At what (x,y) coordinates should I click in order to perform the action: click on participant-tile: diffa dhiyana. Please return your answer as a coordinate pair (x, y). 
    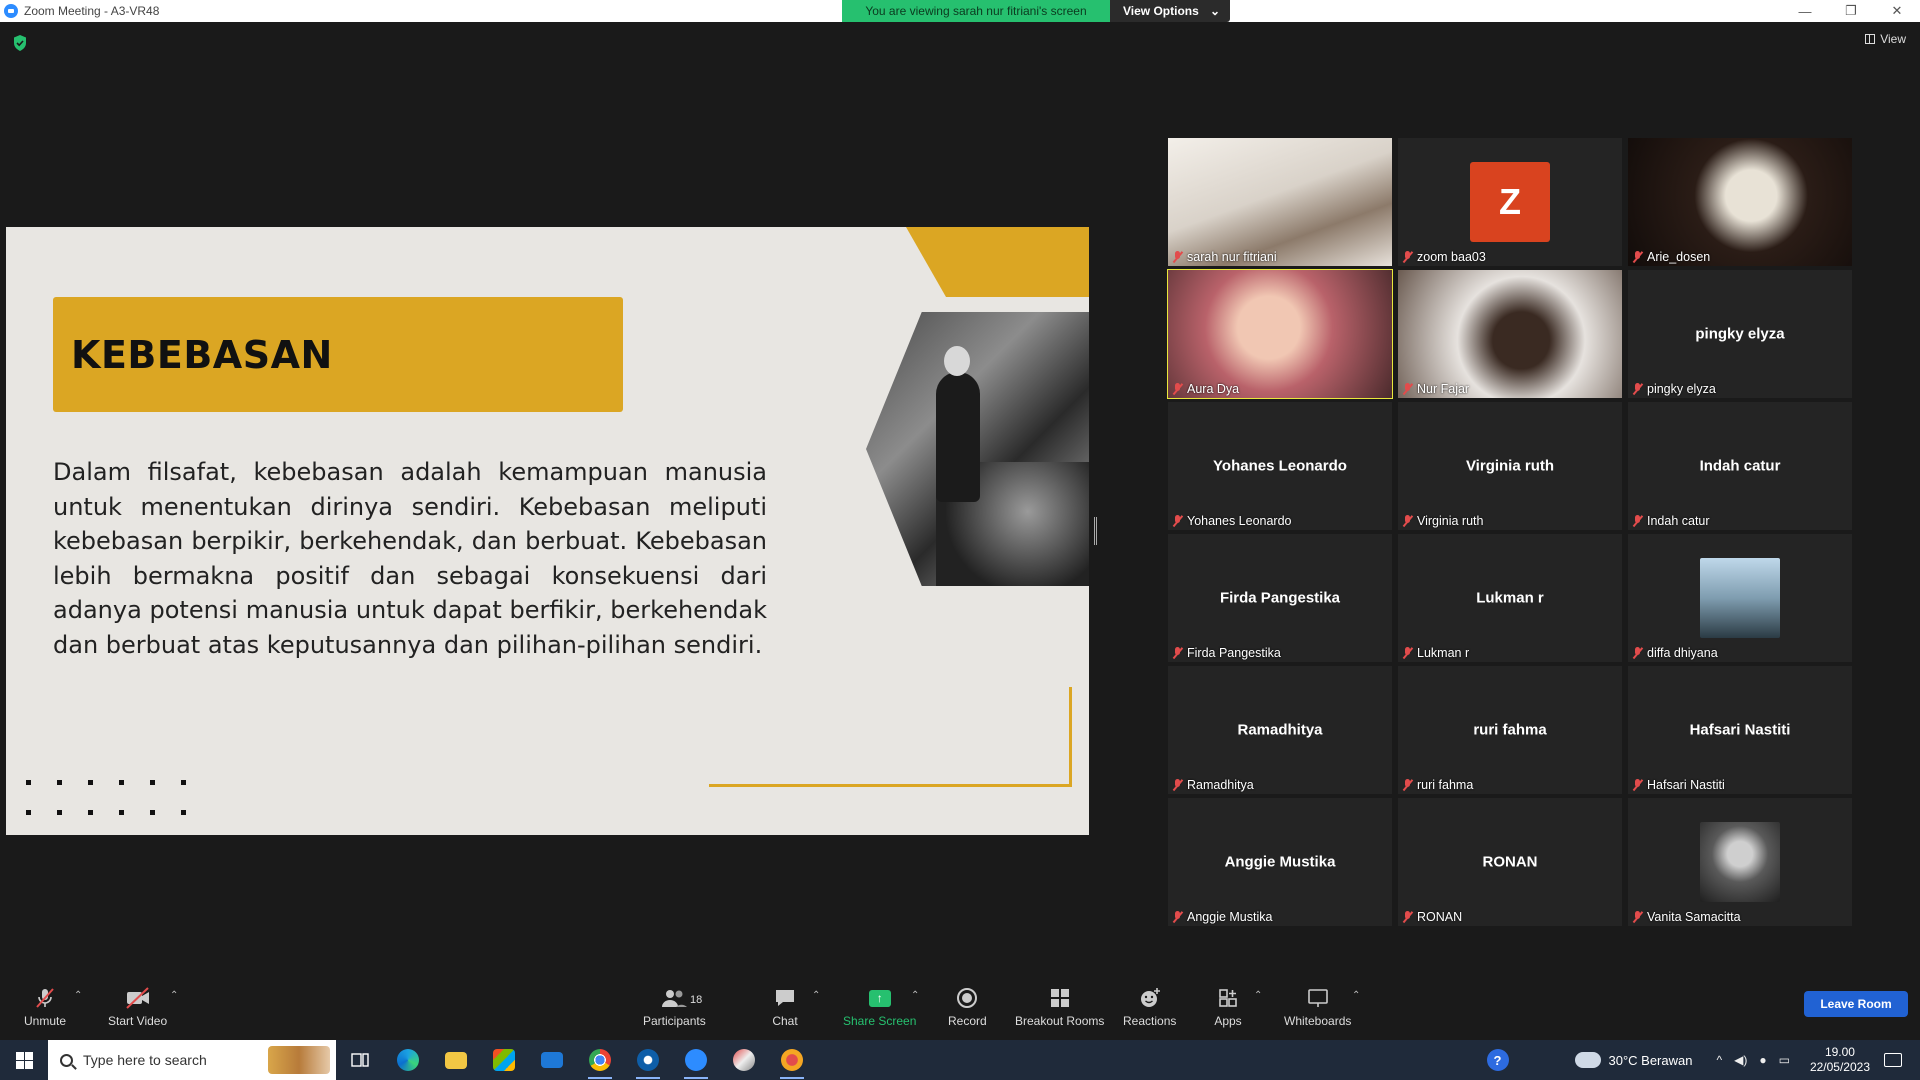
    Looking at the image, I should click on (1740, 598).